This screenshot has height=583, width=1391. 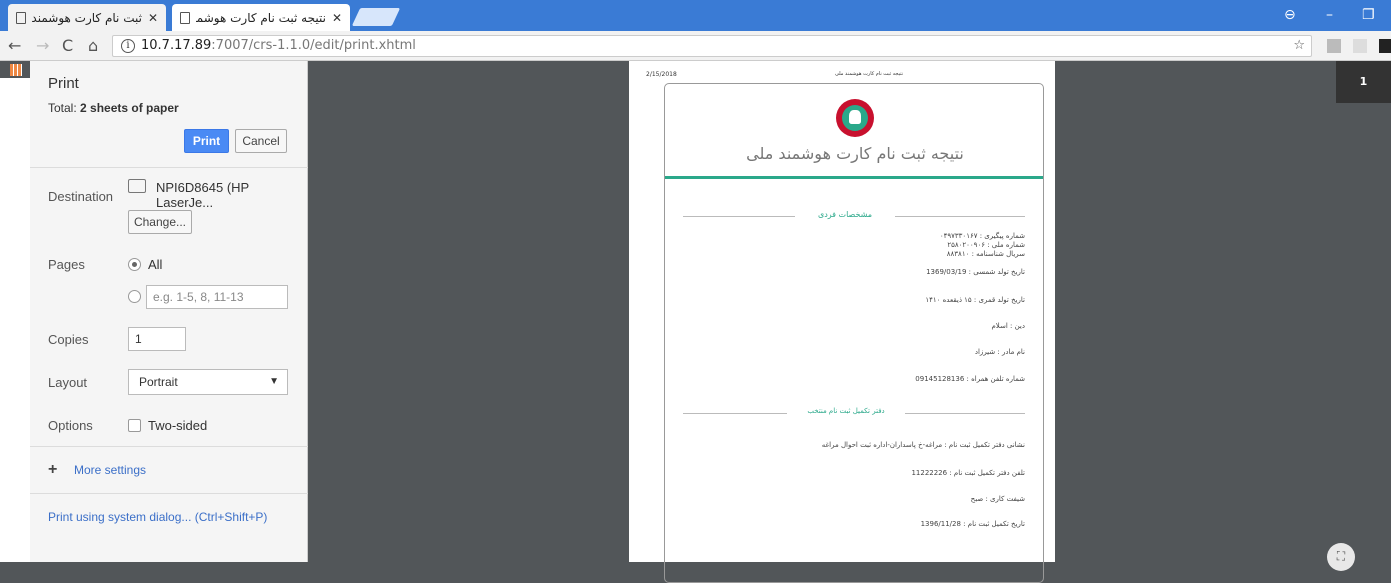 What do you see at coordinates (208, 382) in the screenshot?
I see `layout-select: Portrait ▼` at bounding box center [208, 382].